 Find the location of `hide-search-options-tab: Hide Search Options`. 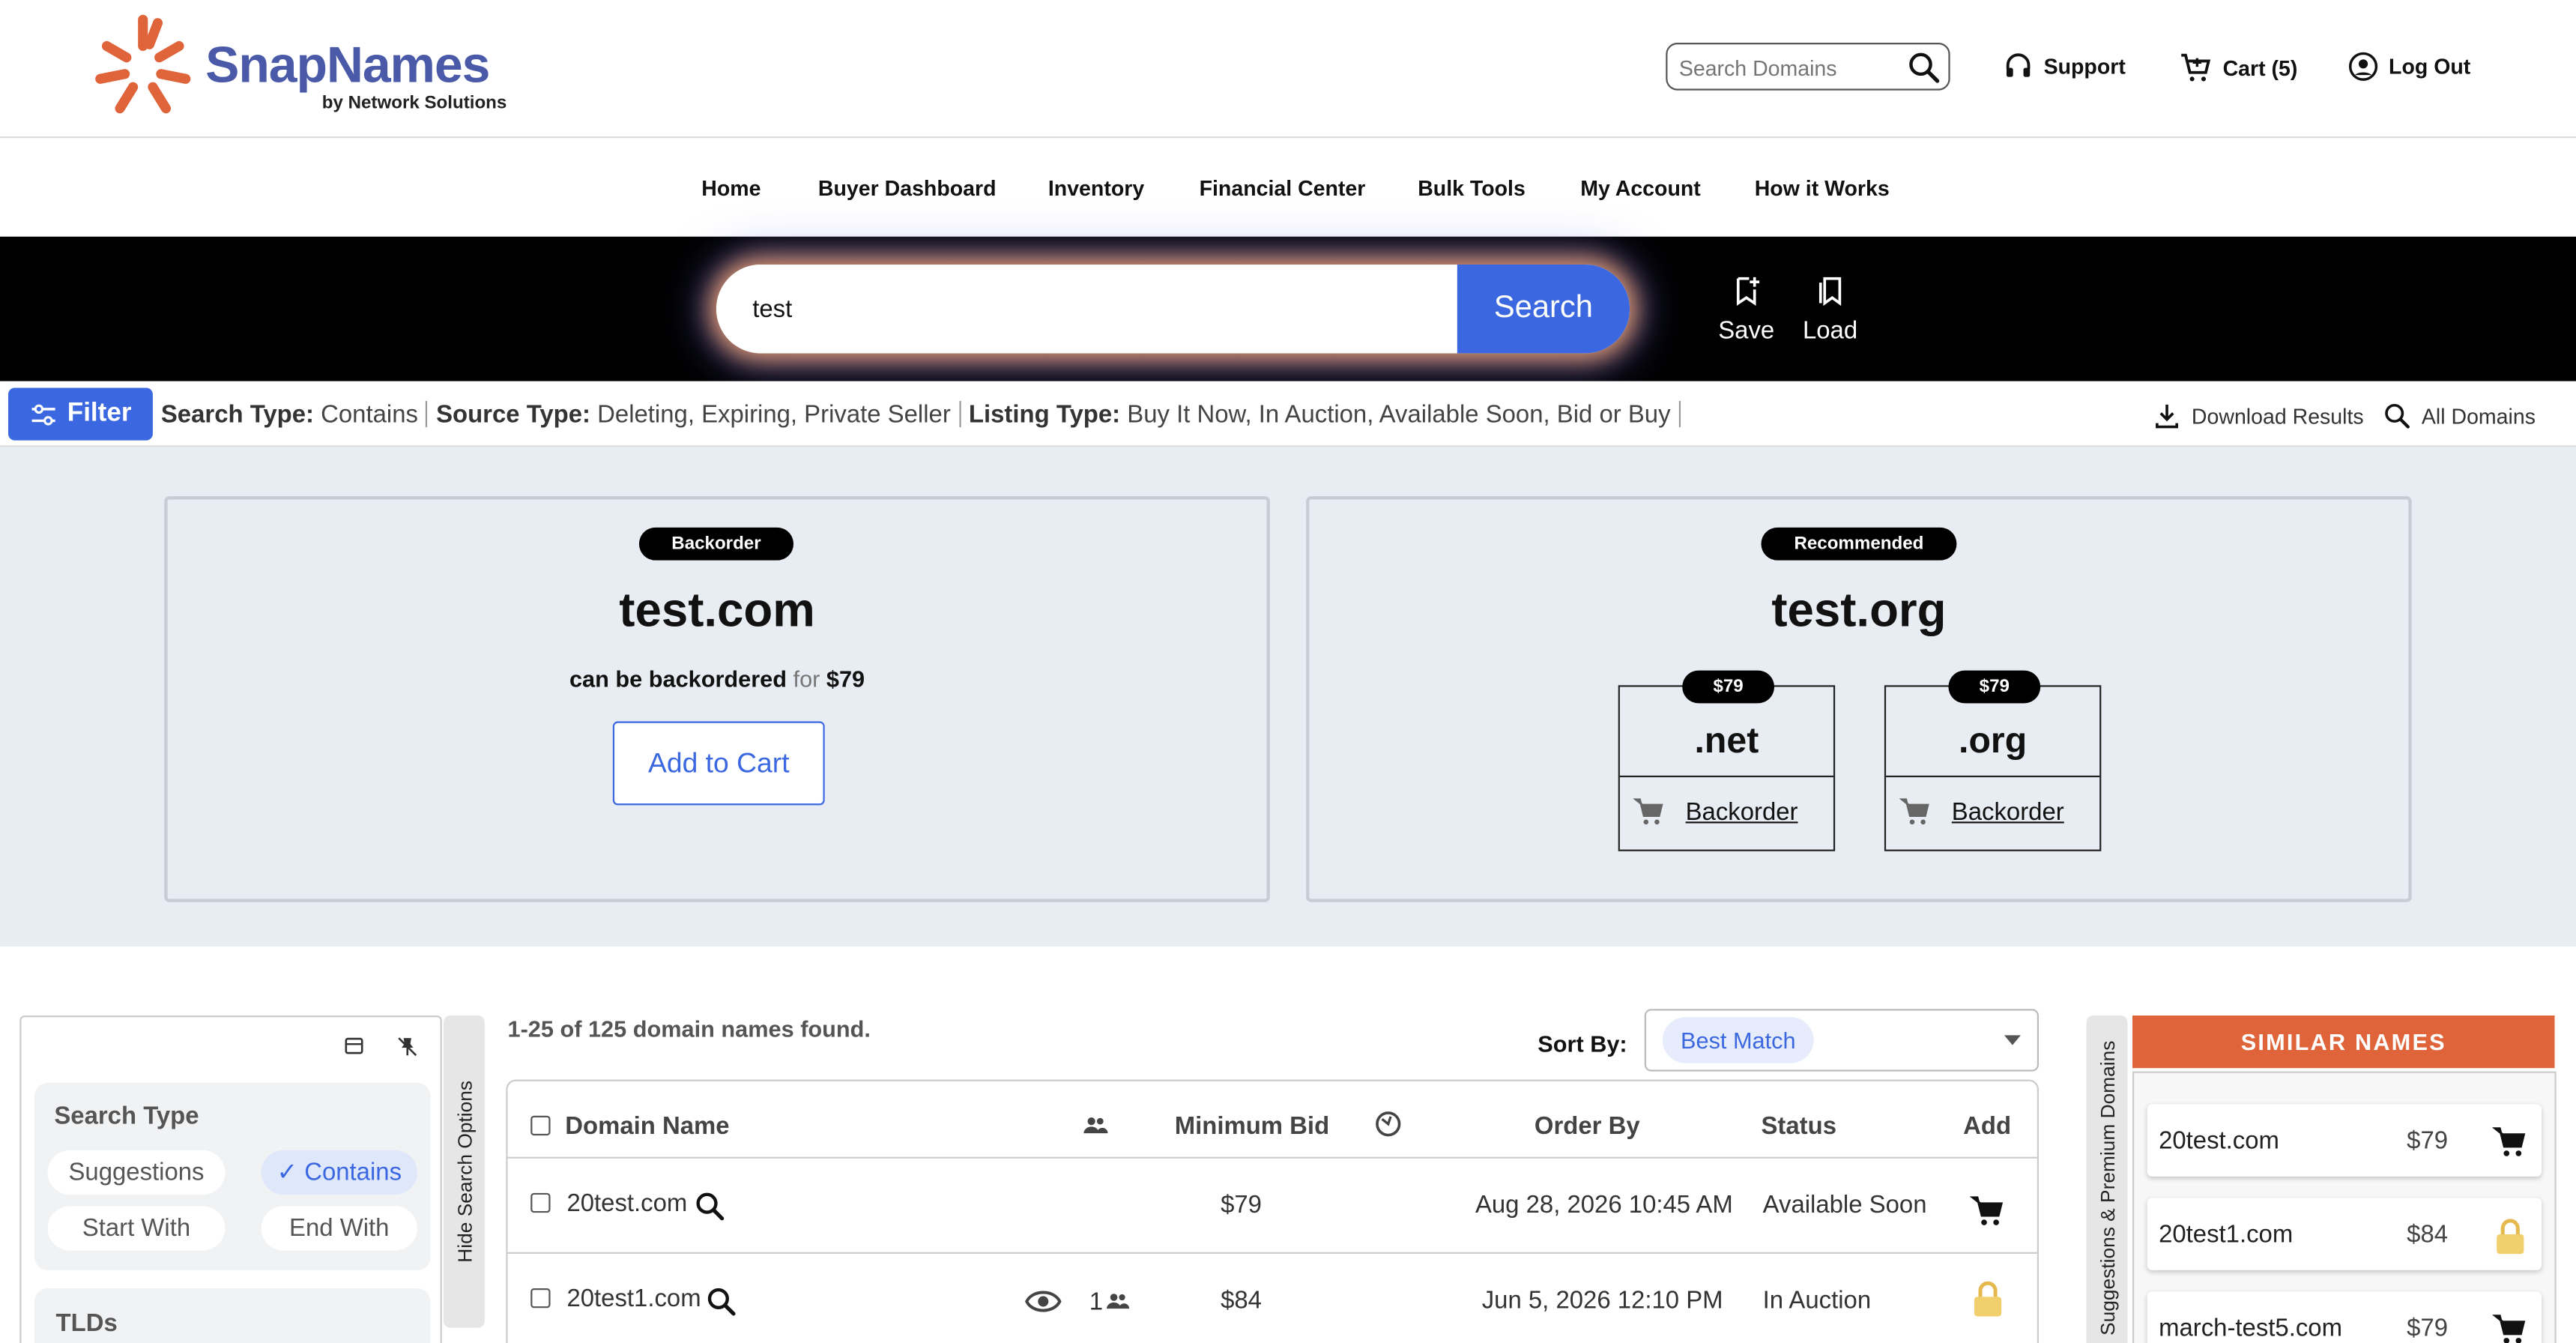

hide-search-options-tab: Hide Search Options is located at coordinates (464, 1171).